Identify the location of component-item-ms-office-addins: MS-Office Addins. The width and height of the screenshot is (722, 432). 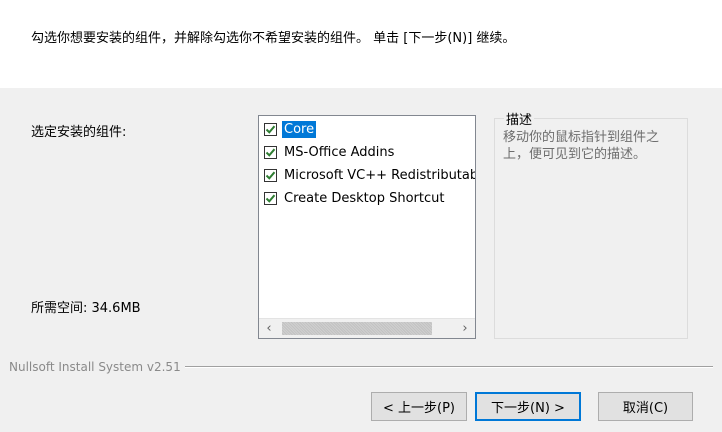
(330, 152).